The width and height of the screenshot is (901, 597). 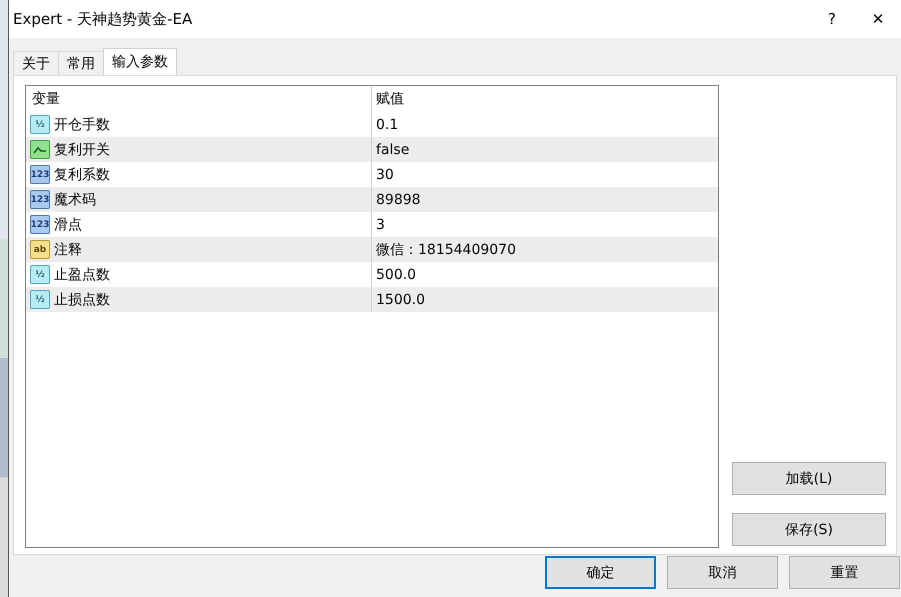 I want to click on parameter-name: 魔术码, so click(x=75, y=199).